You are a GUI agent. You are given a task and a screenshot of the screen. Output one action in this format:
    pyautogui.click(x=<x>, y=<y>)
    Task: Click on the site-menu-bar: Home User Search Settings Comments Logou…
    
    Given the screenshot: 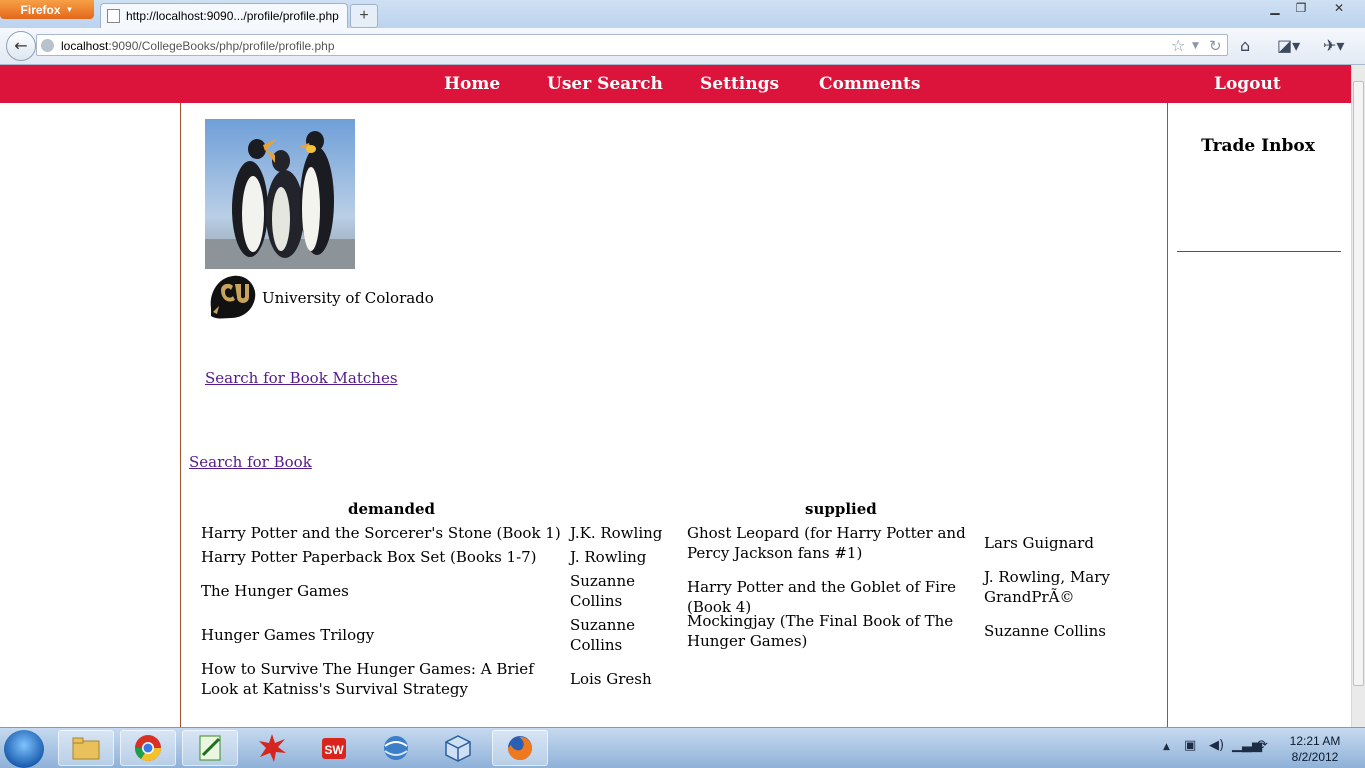 What is the action you would take?
    pyautogui.click(x=675, y=84)
    